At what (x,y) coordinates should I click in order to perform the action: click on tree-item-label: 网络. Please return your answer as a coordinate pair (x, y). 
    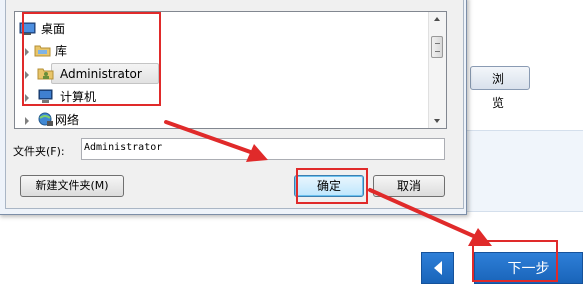
    Looking at the image, I should click on (67, 120).